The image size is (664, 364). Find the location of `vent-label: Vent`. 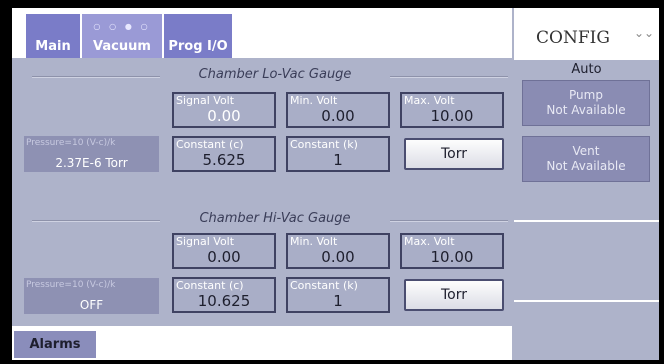

vent-label: Vent is located at coordinates (586, 151).